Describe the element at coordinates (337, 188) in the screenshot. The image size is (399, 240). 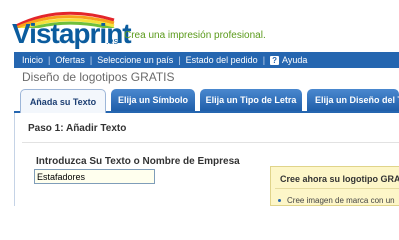
I see `promo-divider` at that location.